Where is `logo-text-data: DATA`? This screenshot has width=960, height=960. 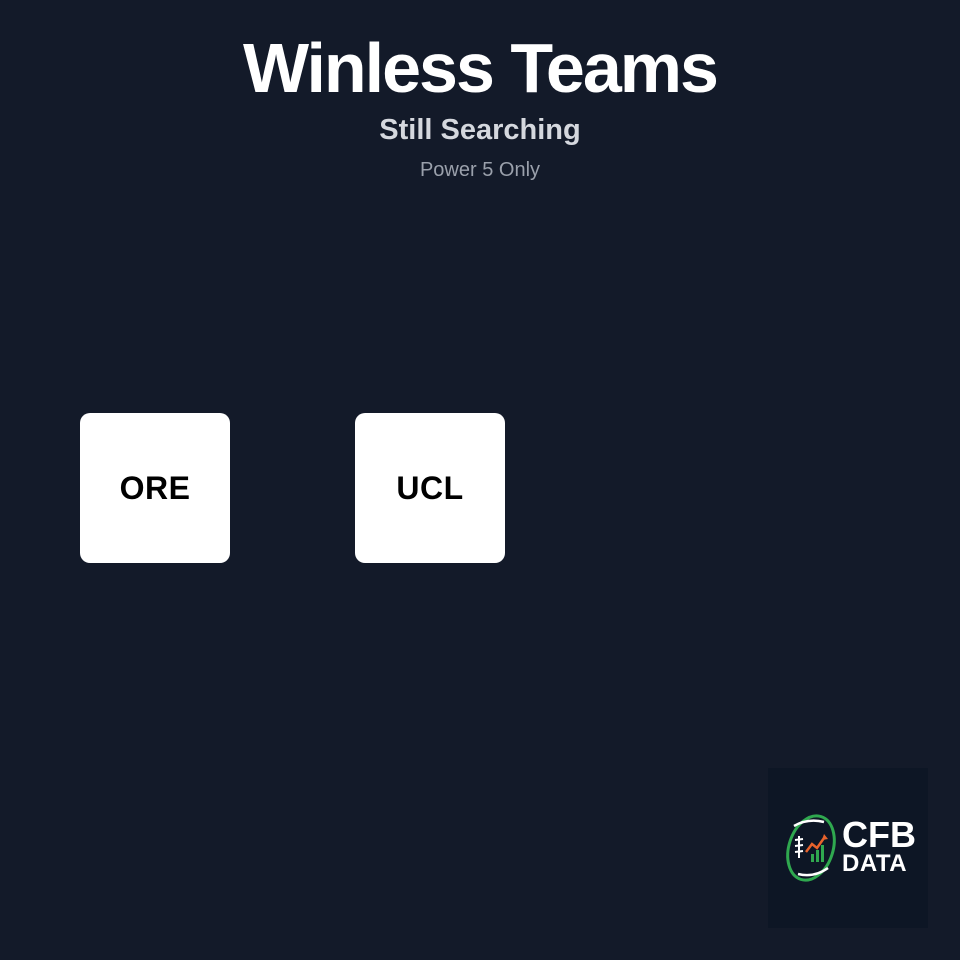 logo-text-data: DATA is located at coordinates (875, 863).